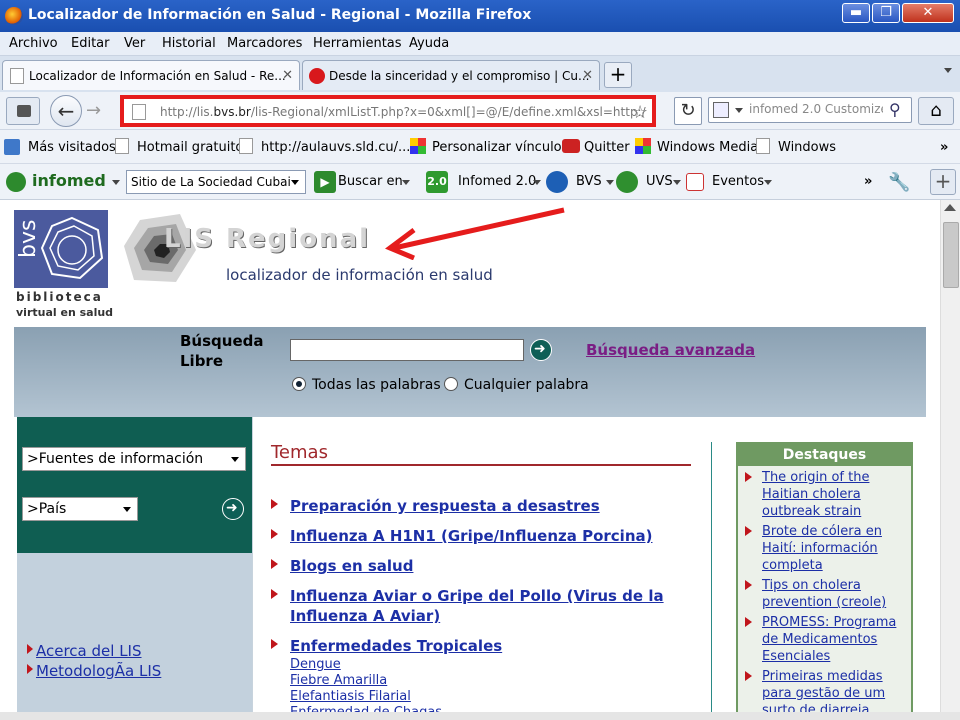 The width and height of the screenshot is (960, 720). What do you see at coordinates (359, 275) in the screenshot?
I see `lis-subtitle: localizador de información en salud` at bounding box center [359, 275].